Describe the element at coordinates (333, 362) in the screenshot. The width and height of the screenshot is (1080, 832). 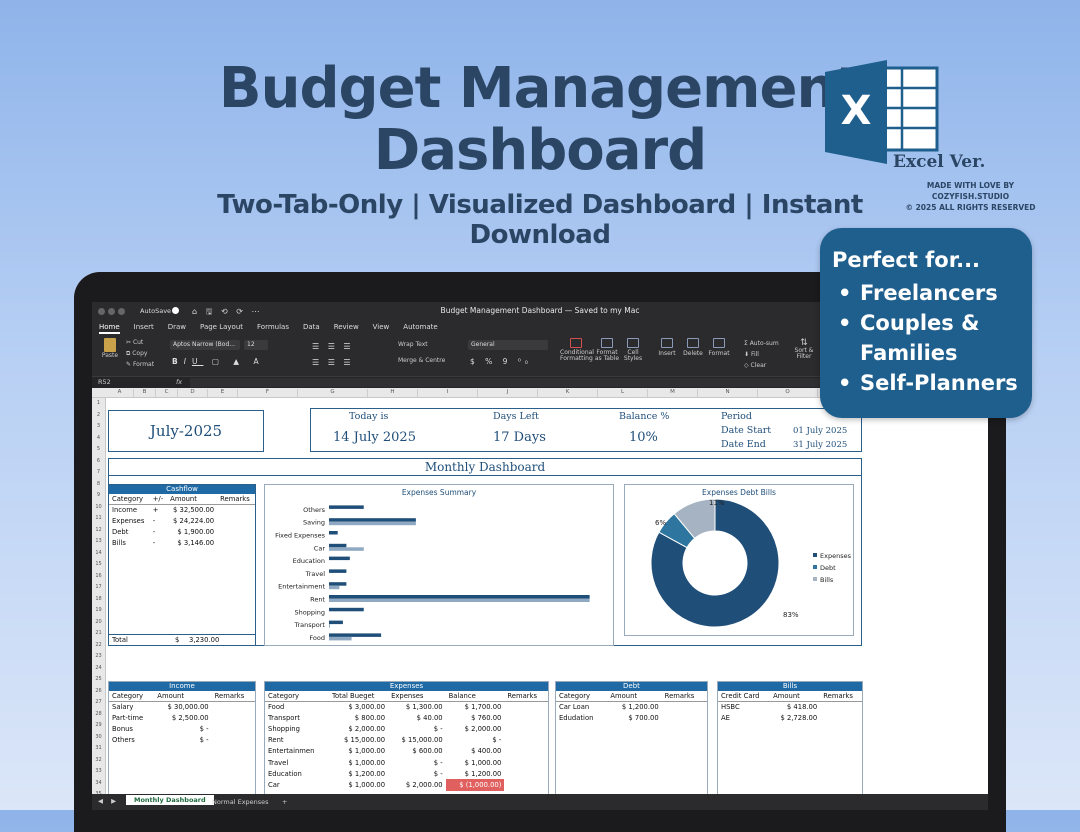
I see `alignment-icons-row2: ☰ ☰ ☰` at that location.